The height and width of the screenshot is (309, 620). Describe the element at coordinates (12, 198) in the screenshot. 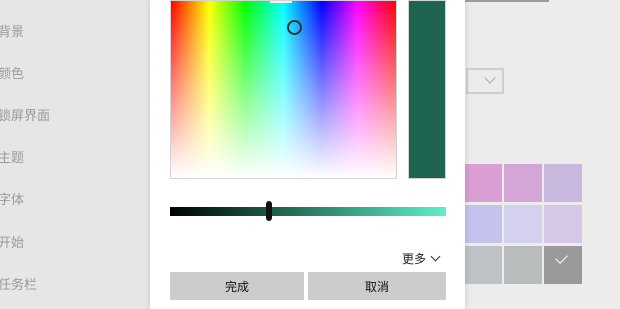

I see `sidebar-item-fonts: 字体` at that location.